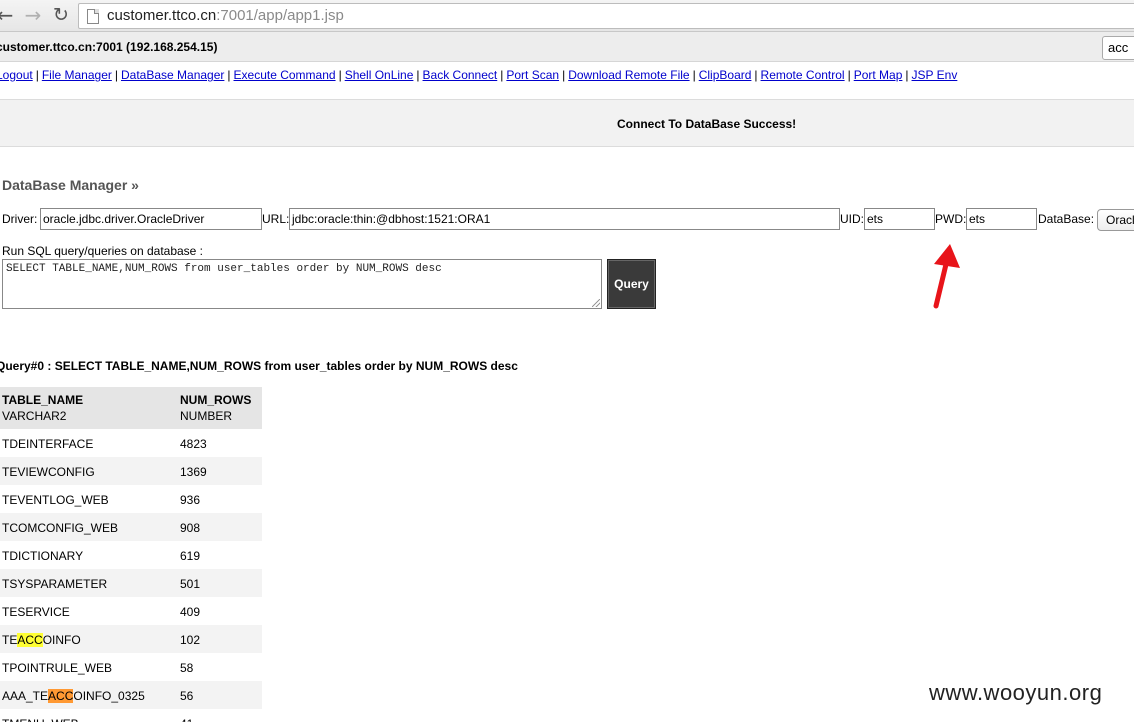 Image resolution: width=1134 pixels, height=722 pixels. Describe the element at coordinates (36, 612) in the screenshot. I see `table-name-cell: TESERVICE` at that location.